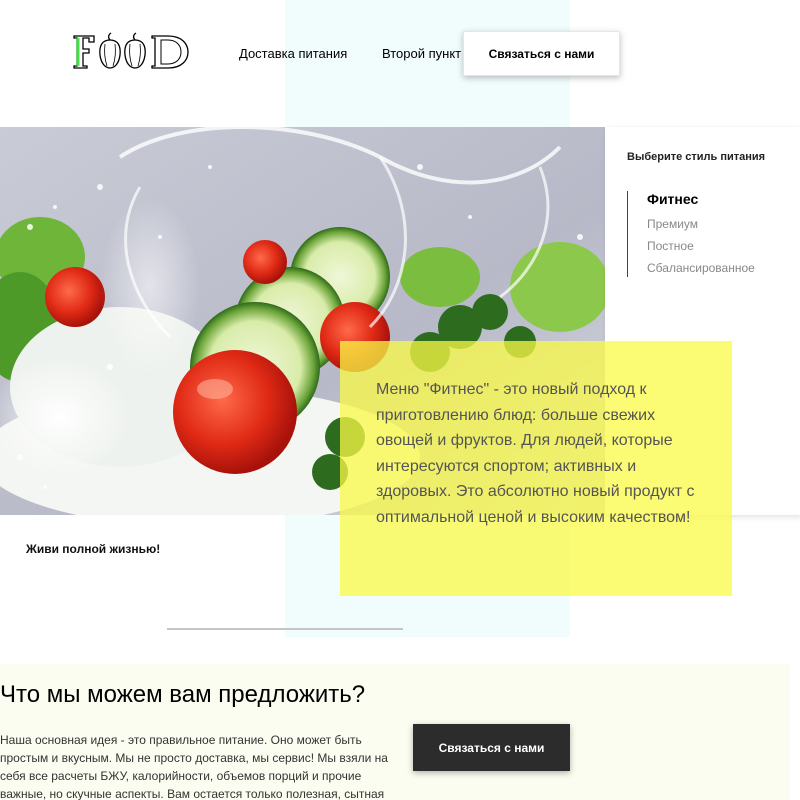  What do you see at coordinates (696, 157) in the screenshot?
I see `diet-style-title: Выберите стиль питания` at bounding box center [696, 157].